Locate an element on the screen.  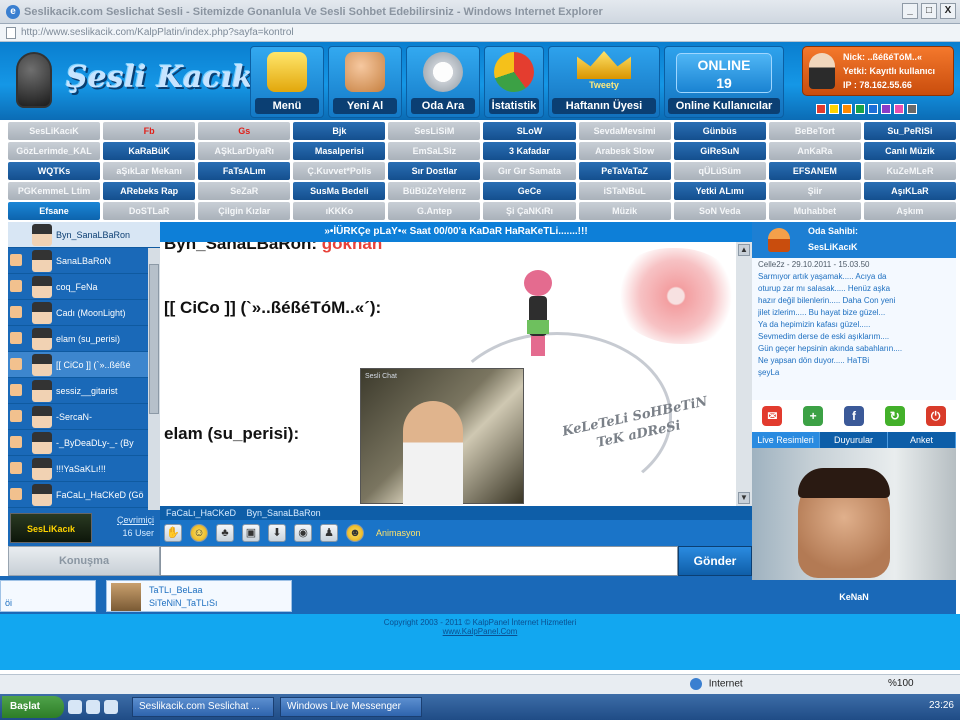
tab-announcements: Duyurular is located at coordinates (854, 440).